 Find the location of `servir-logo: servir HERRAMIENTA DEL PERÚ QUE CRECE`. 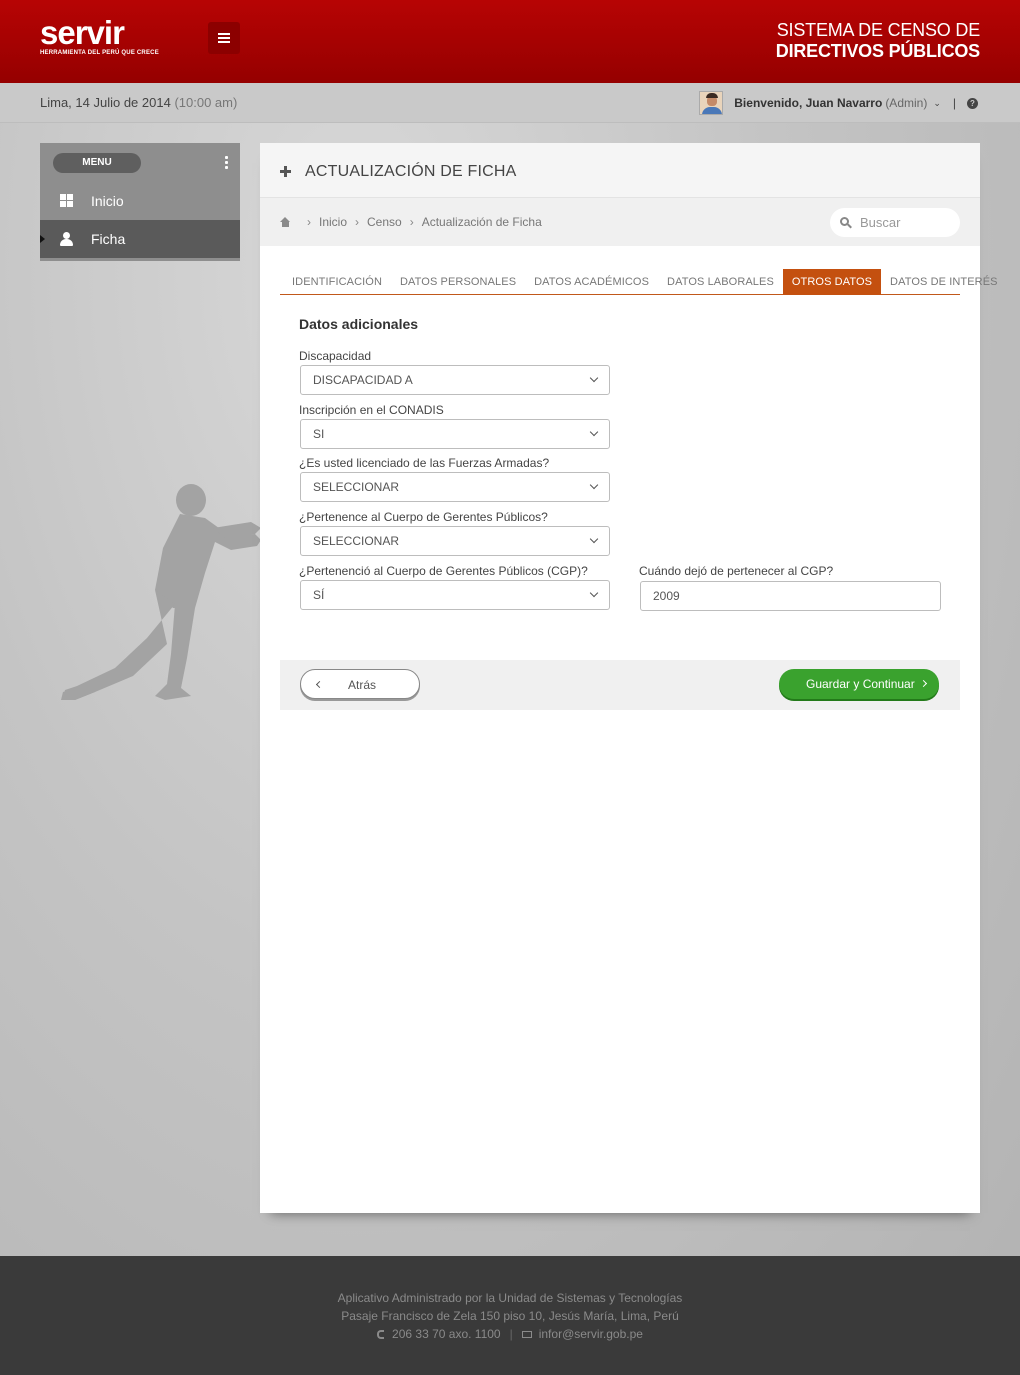

servir-logo: servir HERRAMIENTA DEL PERÚ QUE CRECE is located at coordinates (99, 36).